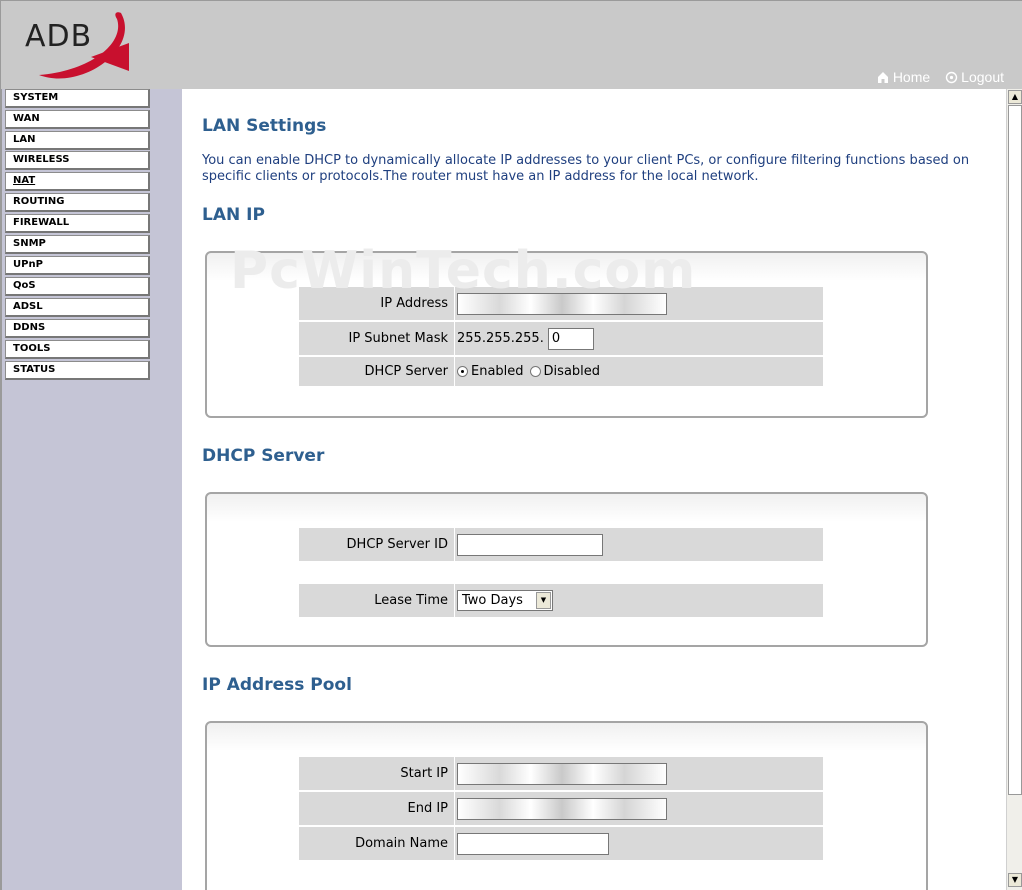 This screenshot has width=1022, height=890. Describe the element at coordinates (77, 307) in the screenshot. I see `sidebar-item-adsl: ADSL` at that location.